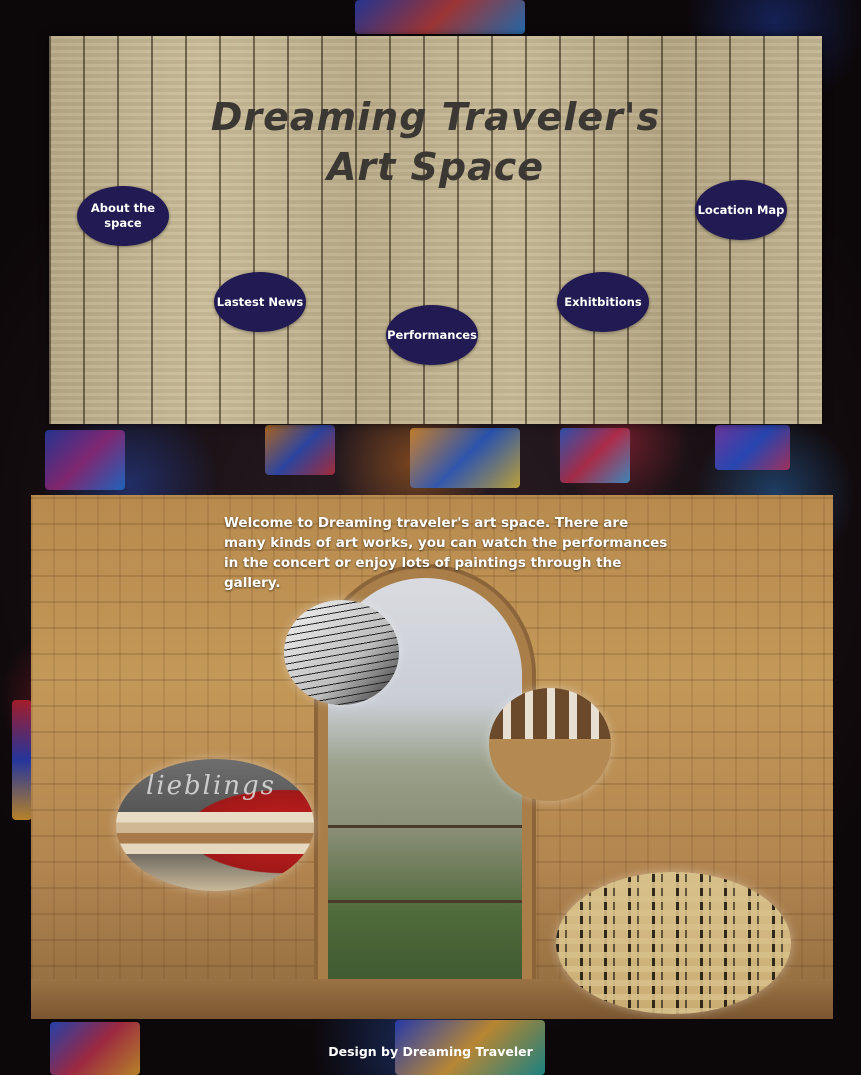 The height and width of the screenshot is (1075, 861). I want to click on nav-performances-label: Performances, so click(432, 334).